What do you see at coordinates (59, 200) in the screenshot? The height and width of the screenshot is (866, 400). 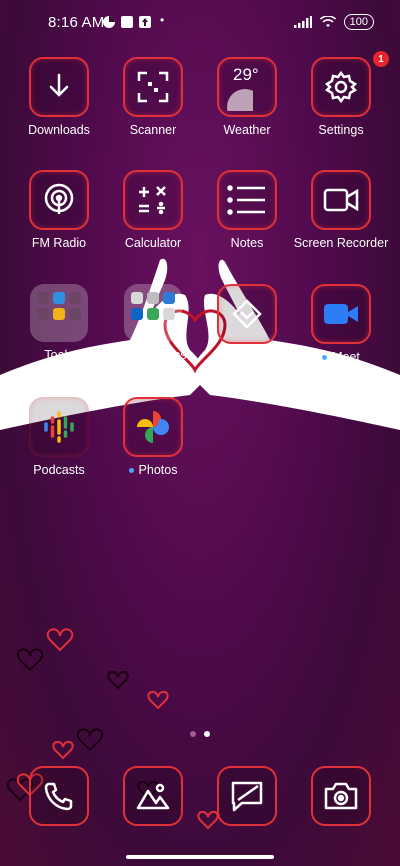 I see `radio-icon` at bounding box center [59, 200].